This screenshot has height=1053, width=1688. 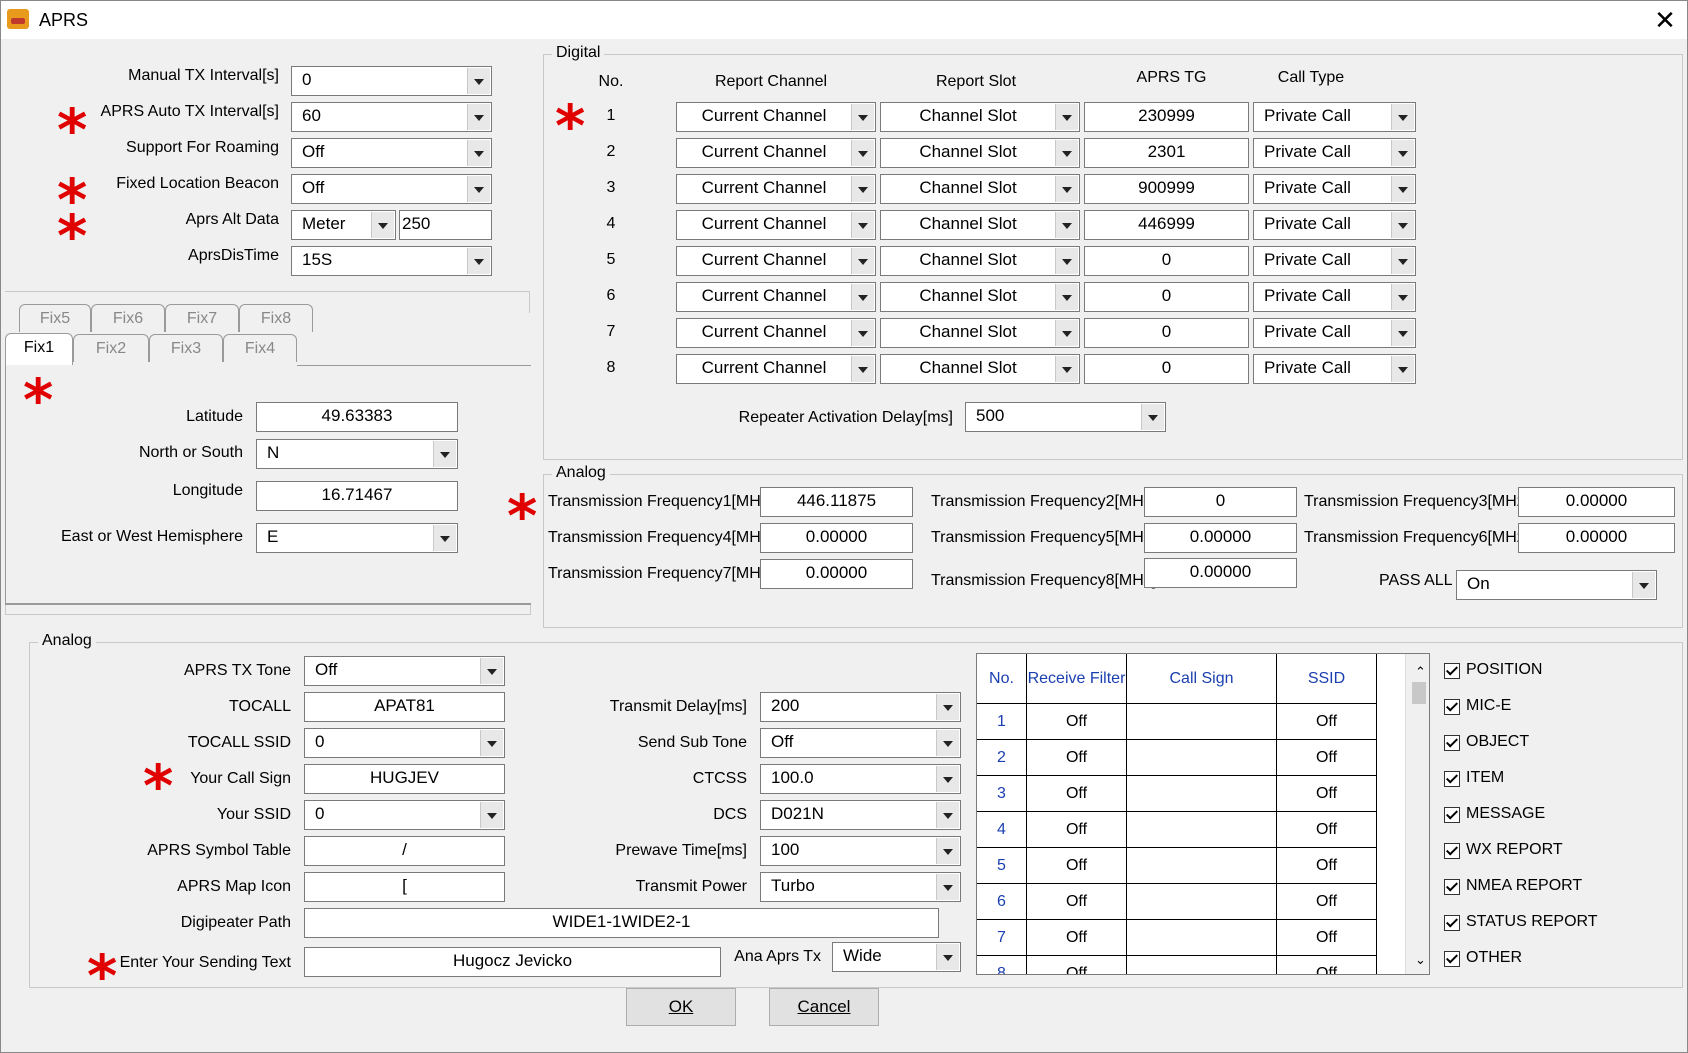 I want to click on tab-fix5: Fix5, so click(x=55, y=318).